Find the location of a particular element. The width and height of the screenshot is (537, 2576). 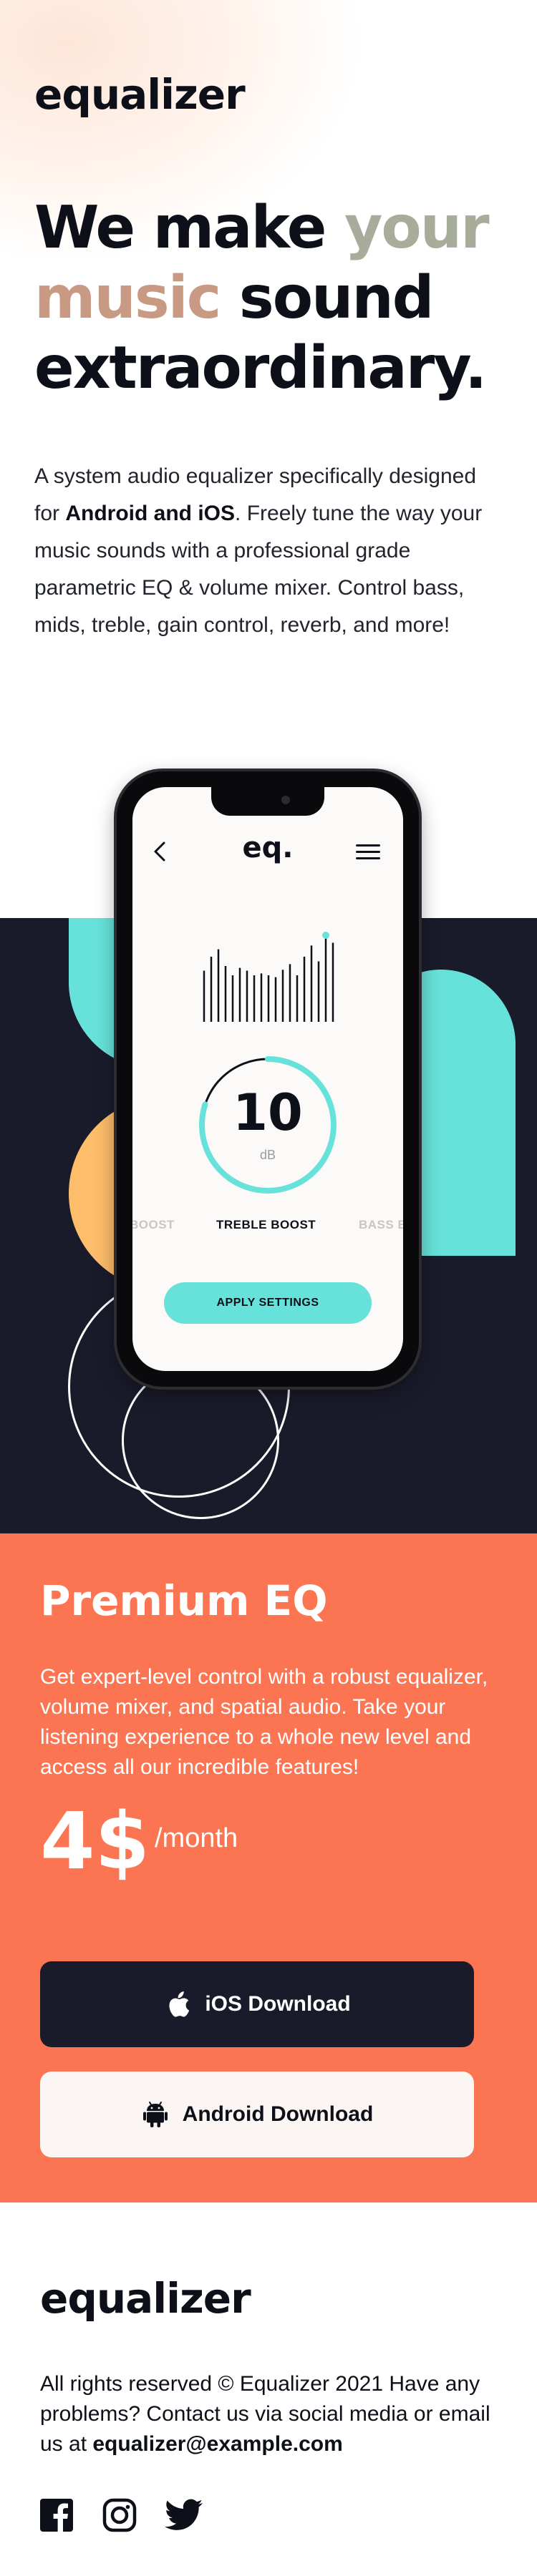

eq-peak-handle is located at coordinates (325, 935).